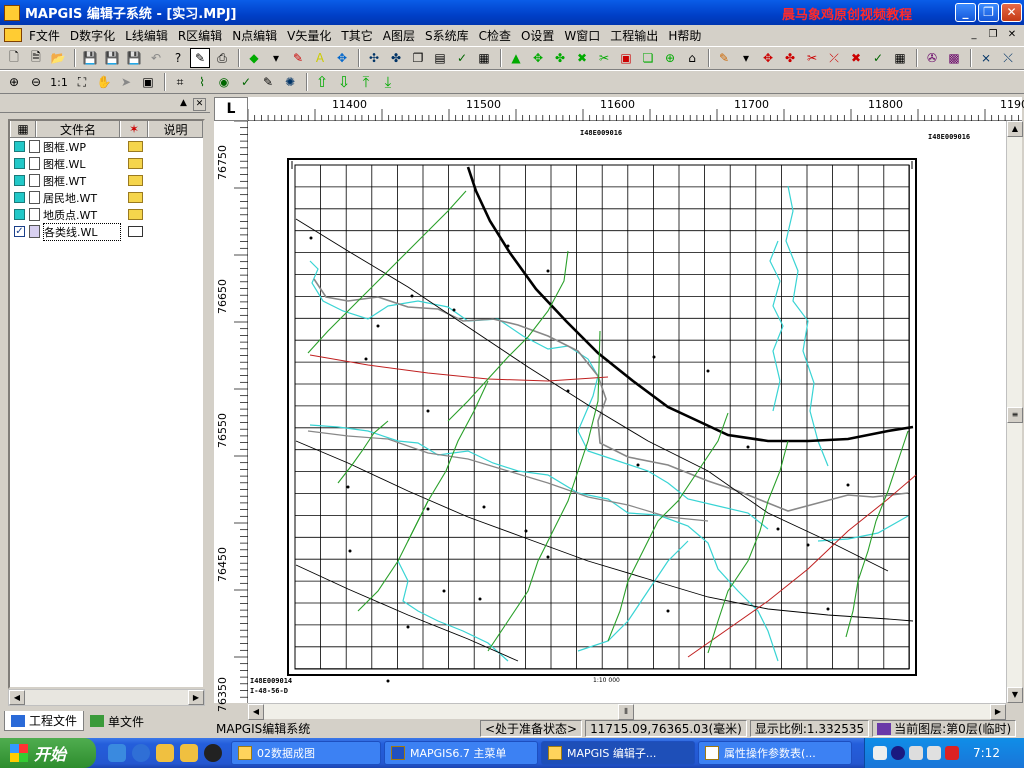  What do you see at coordinates (988, 12) in the screenshot?
I see `maximize-button: ❐` at bounding box center [988, 12].